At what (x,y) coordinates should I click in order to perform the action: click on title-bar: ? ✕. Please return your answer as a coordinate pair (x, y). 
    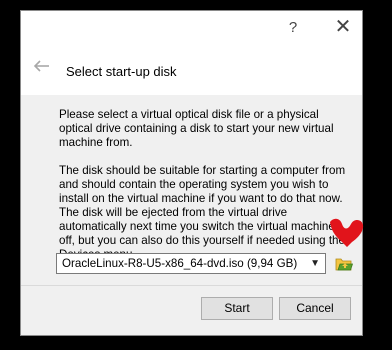
    Looking at the image, I should click on (191, 29).